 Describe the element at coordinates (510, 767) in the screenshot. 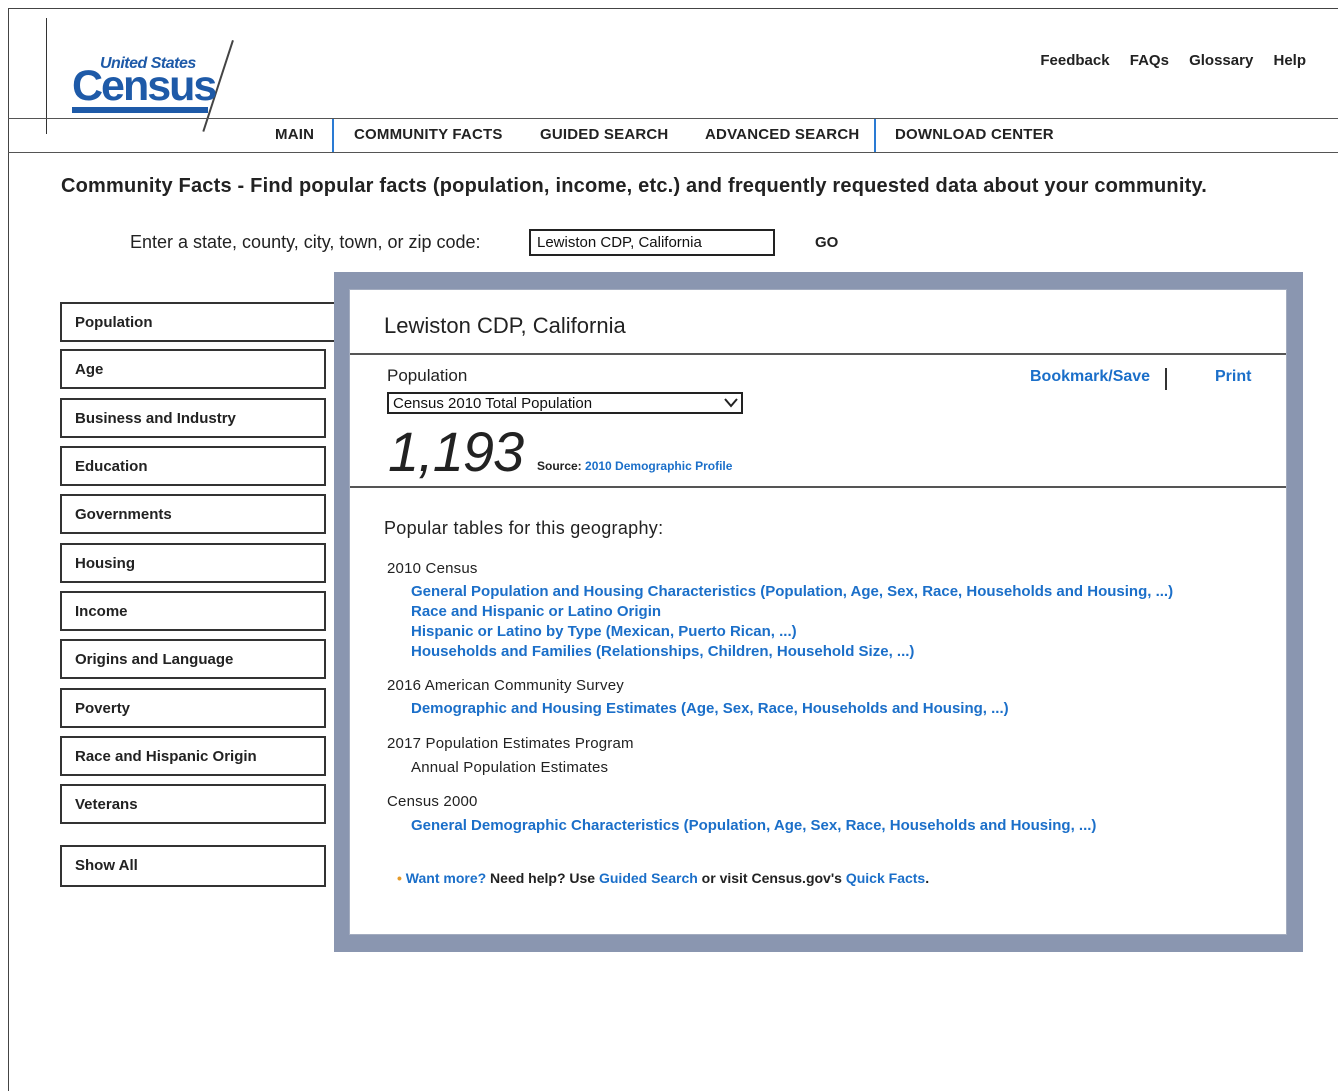

I see `table-item: Annual Population Estimates` at that location.